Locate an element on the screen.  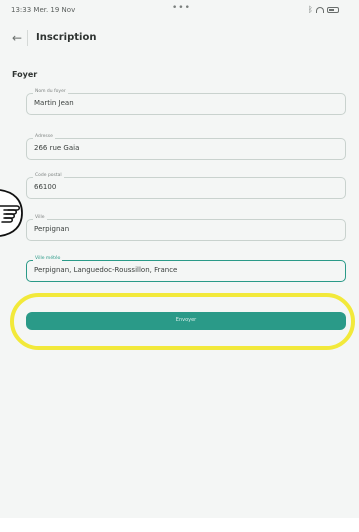
highlight-ring is located at coordinates (182, 321).